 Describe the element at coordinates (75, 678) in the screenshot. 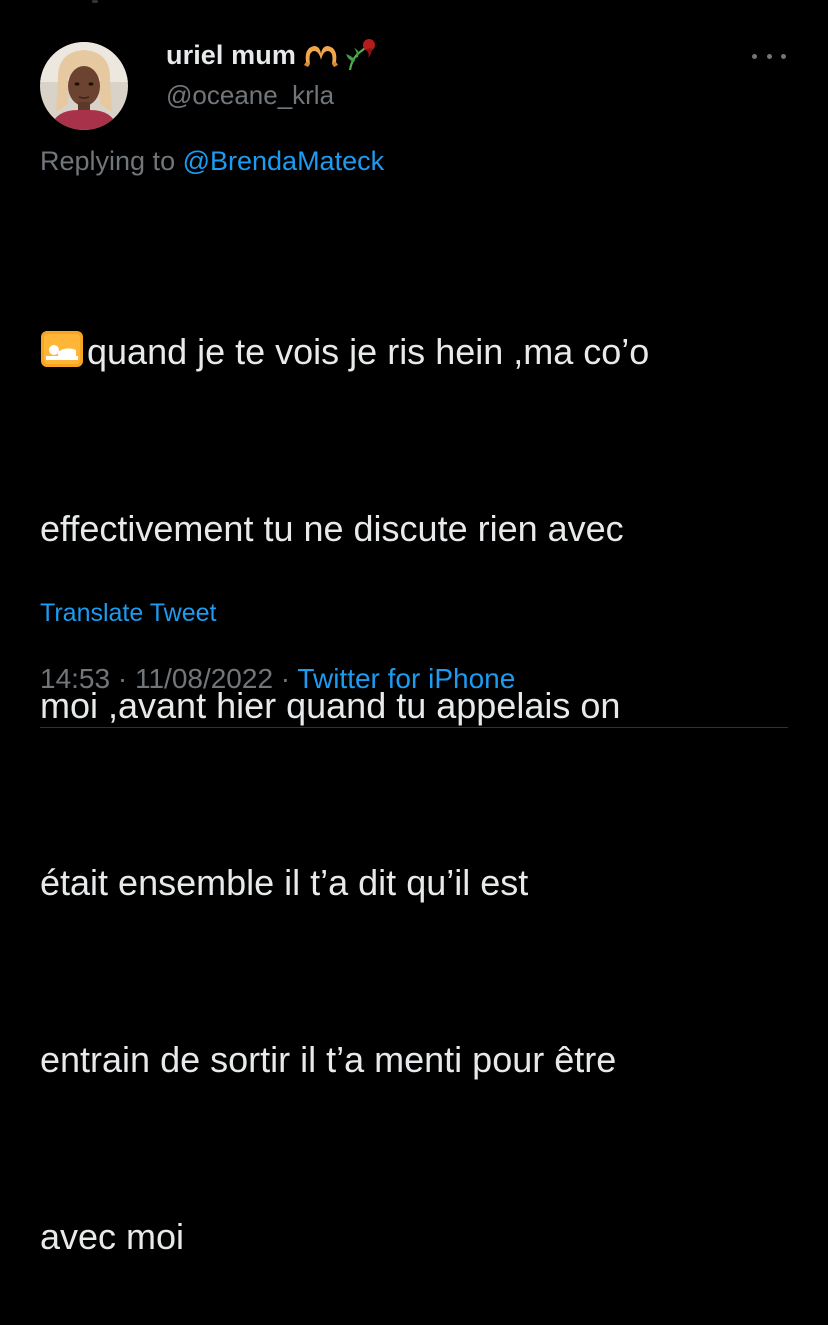

I see `tweet-time: 14:53` at that location.